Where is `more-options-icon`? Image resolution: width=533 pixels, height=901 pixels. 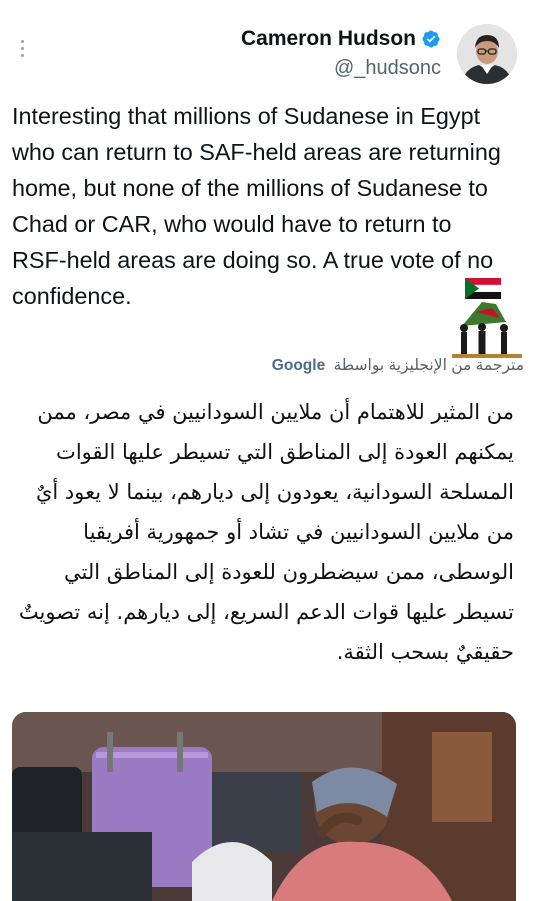 more-options-icon is located at coordinates (22, 48).